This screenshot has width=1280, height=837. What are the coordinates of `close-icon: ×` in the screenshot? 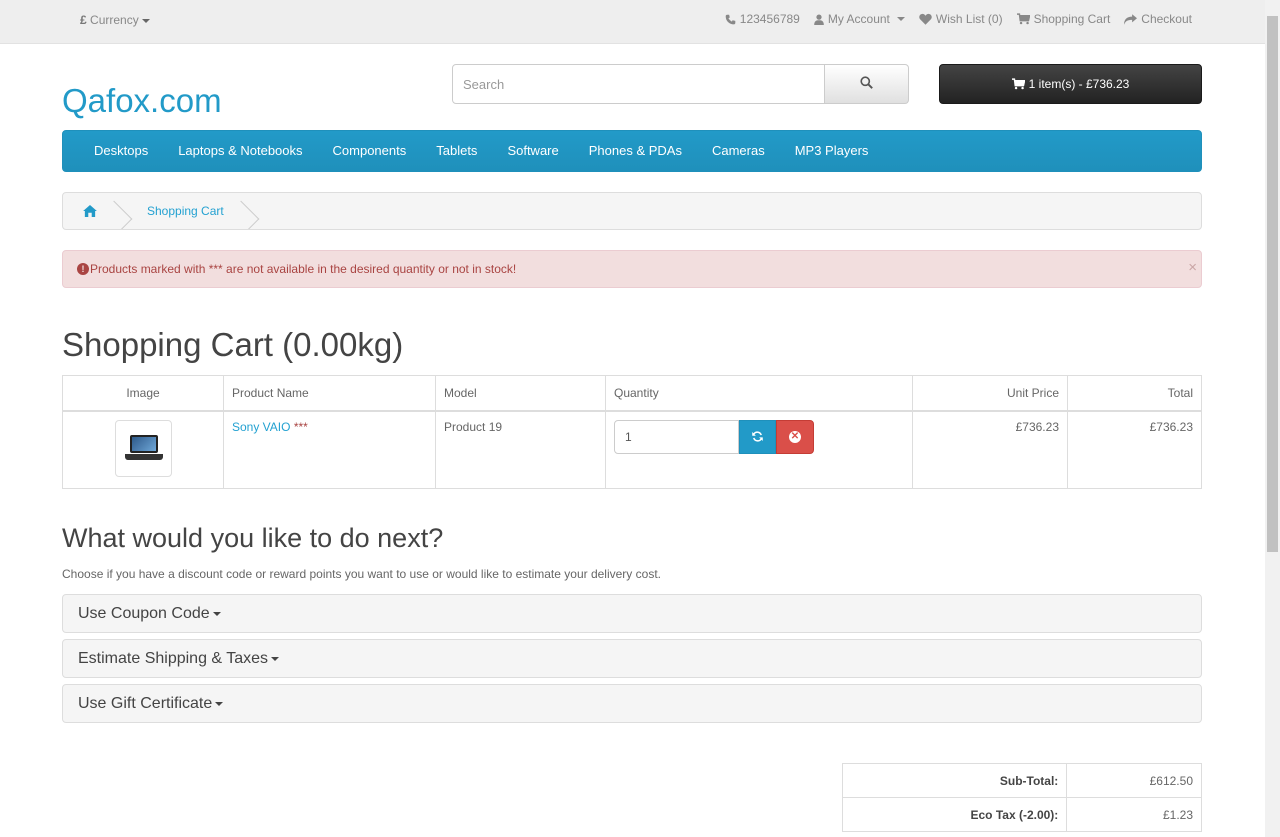 It's located at (1192, 267).